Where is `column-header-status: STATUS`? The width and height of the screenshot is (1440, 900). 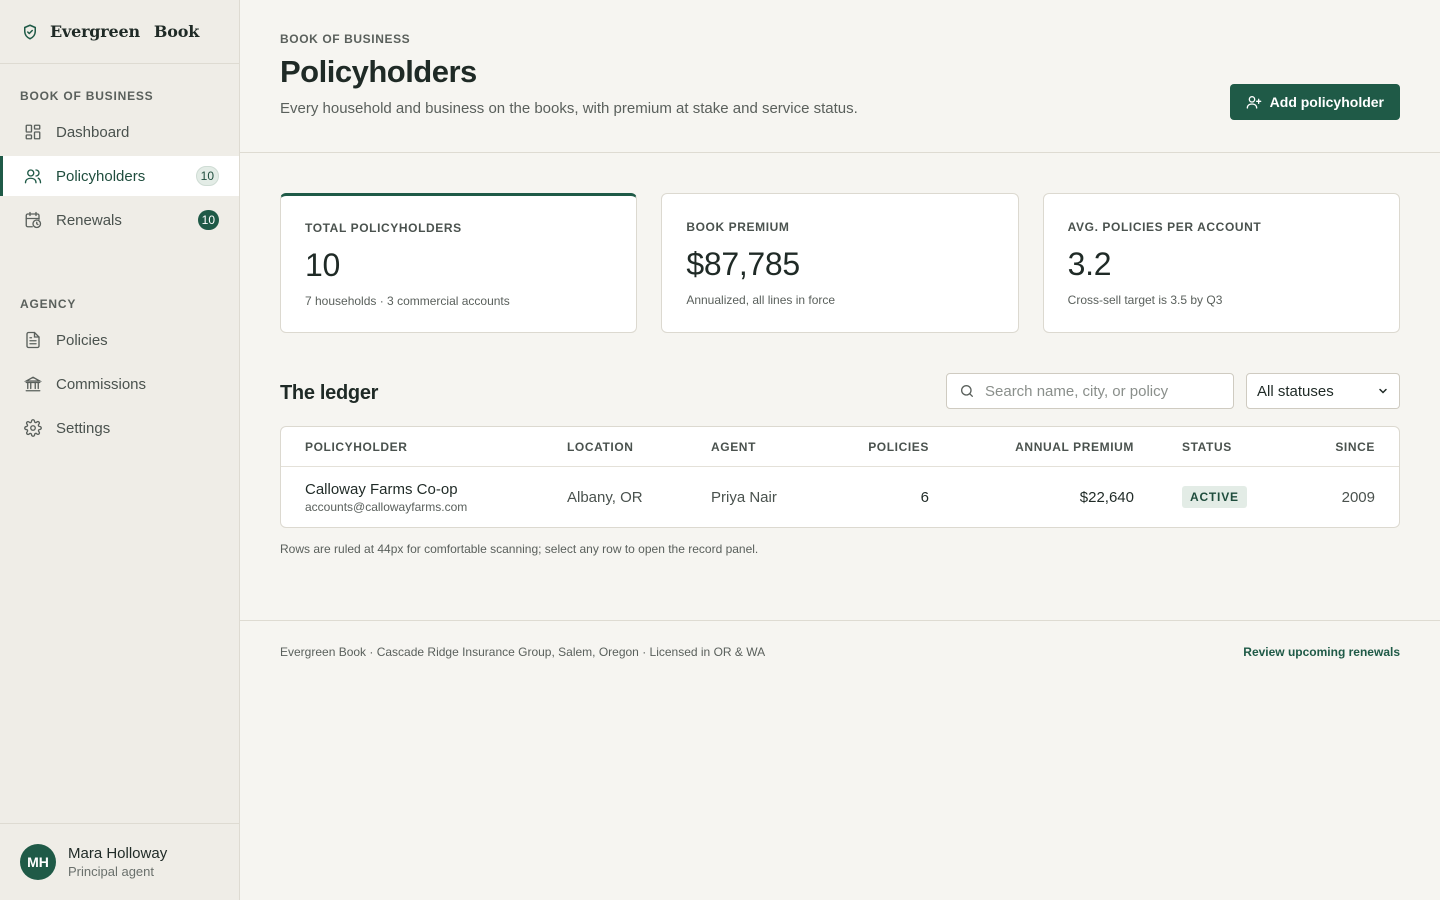
column-header-status: STATUS is located at coordinates (1182, 447).